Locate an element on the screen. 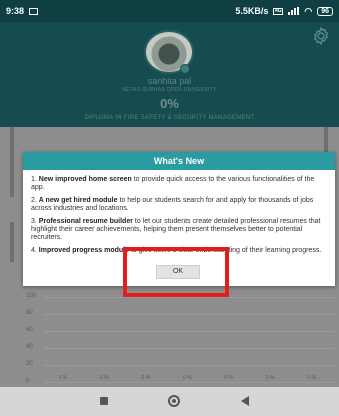  battery-icon: 96 is located at coordinates (325, 11).